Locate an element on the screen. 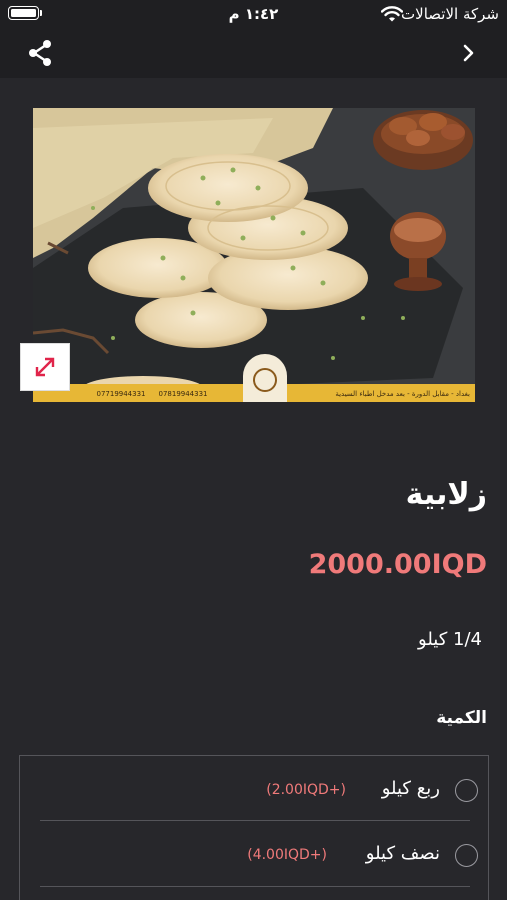 This screenshot has width=507, height=900. status-bar: ١:٤٢ م شركة الاتصالات is located at coordinates (253, 15).